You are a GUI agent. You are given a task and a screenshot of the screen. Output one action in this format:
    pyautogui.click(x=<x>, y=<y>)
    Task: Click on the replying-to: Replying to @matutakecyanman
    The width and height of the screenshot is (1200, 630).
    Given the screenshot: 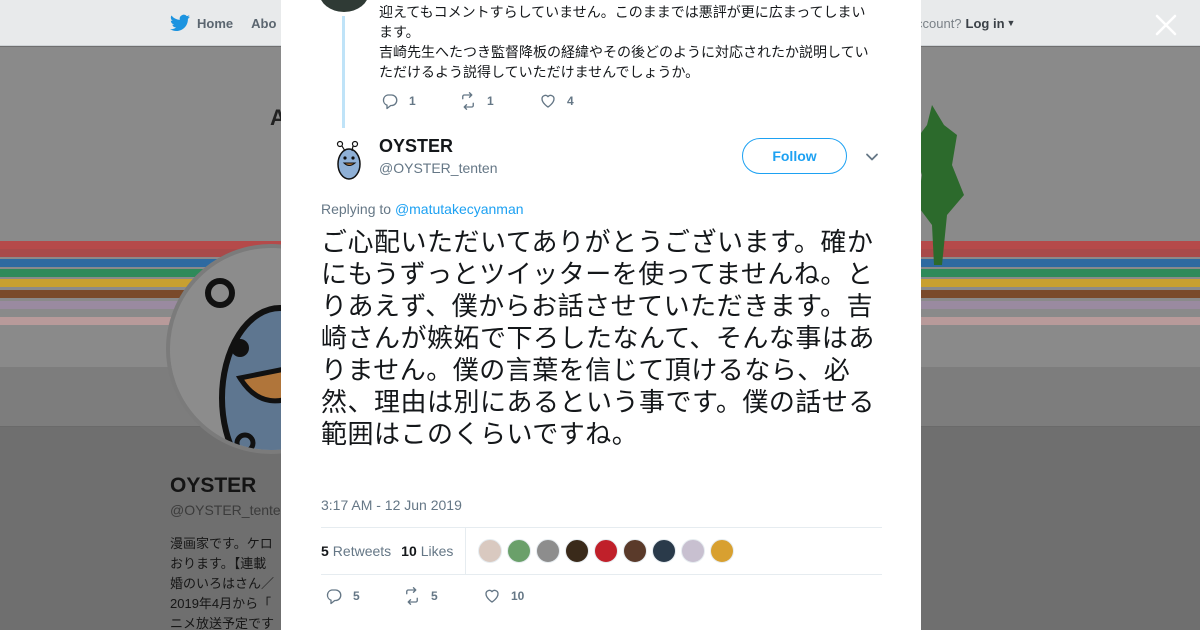 What is the action you would take?
    pyautogui.click(x=422, y=209)
    